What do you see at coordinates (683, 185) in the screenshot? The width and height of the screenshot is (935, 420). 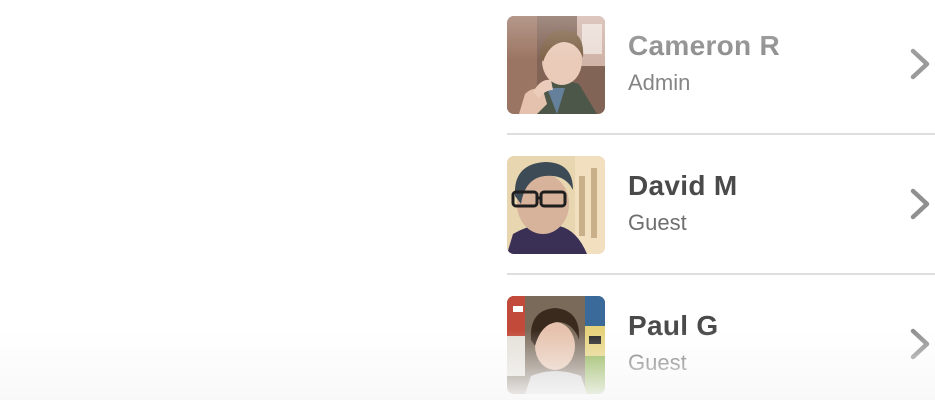 I see `user-name: David M` at bounding box center [683, 185].